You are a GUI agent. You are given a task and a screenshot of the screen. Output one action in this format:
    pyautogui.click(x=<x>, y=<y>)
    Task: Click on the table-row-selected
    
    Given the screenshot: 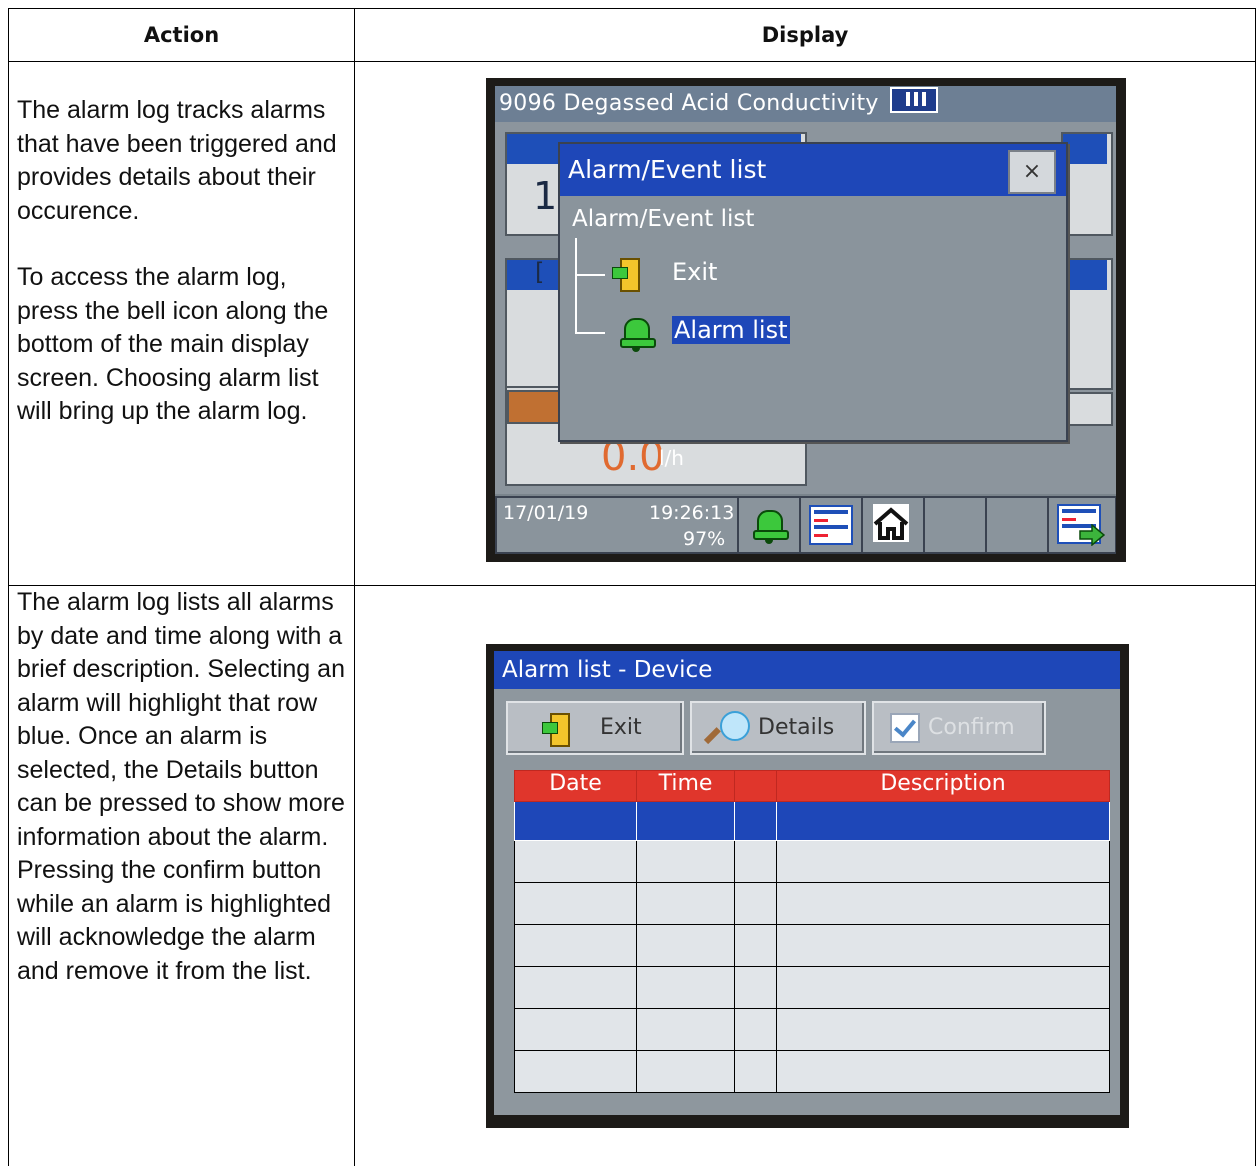 What is the action you would take?
    pyautogui.click(x=812, y=821)
    